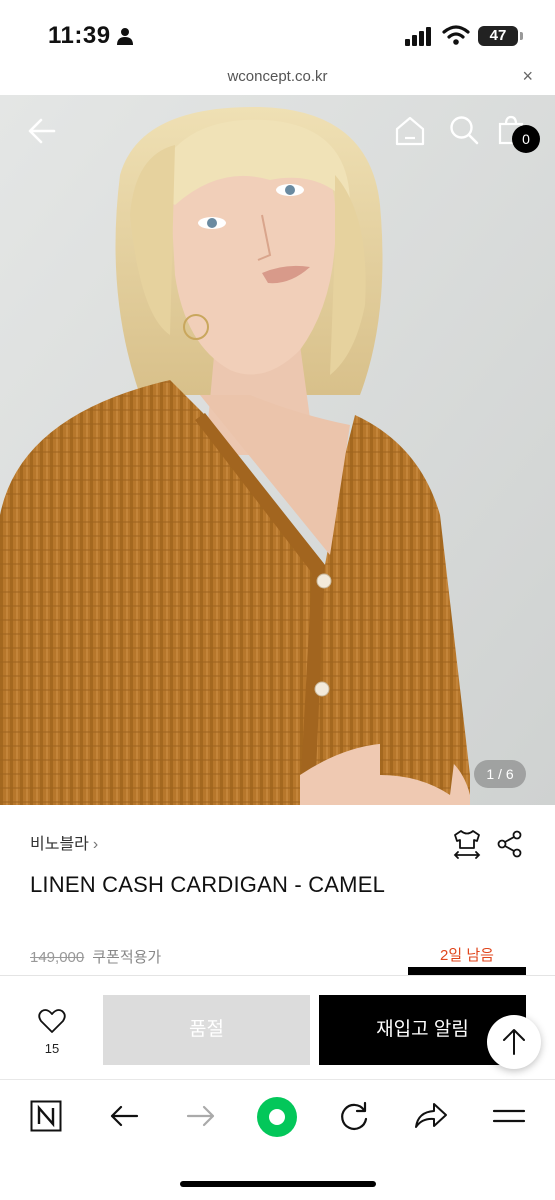 The width and height of the screenshot is (555, 1200). What do you see at coordinates (464, 130) in the screenshot?
I see `search-icon` at bounding box center [464, 130].